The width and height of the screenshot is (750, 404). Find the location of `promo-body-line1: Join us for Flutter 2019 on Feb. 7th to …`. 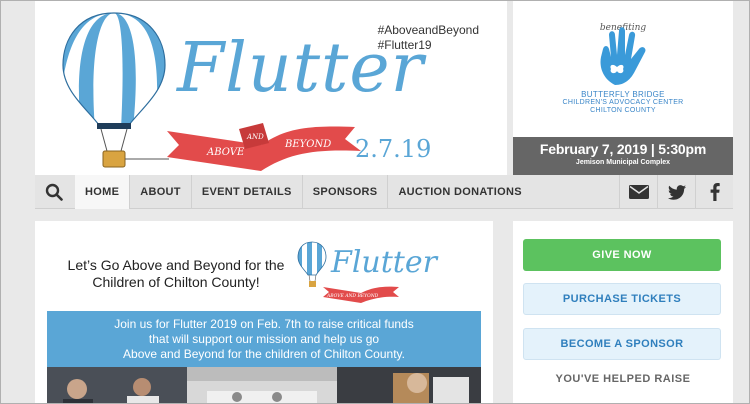

promo-body-line1: Join us for Flutter 2019 on Feb. 7th to … is located at coordinates (264, 324).